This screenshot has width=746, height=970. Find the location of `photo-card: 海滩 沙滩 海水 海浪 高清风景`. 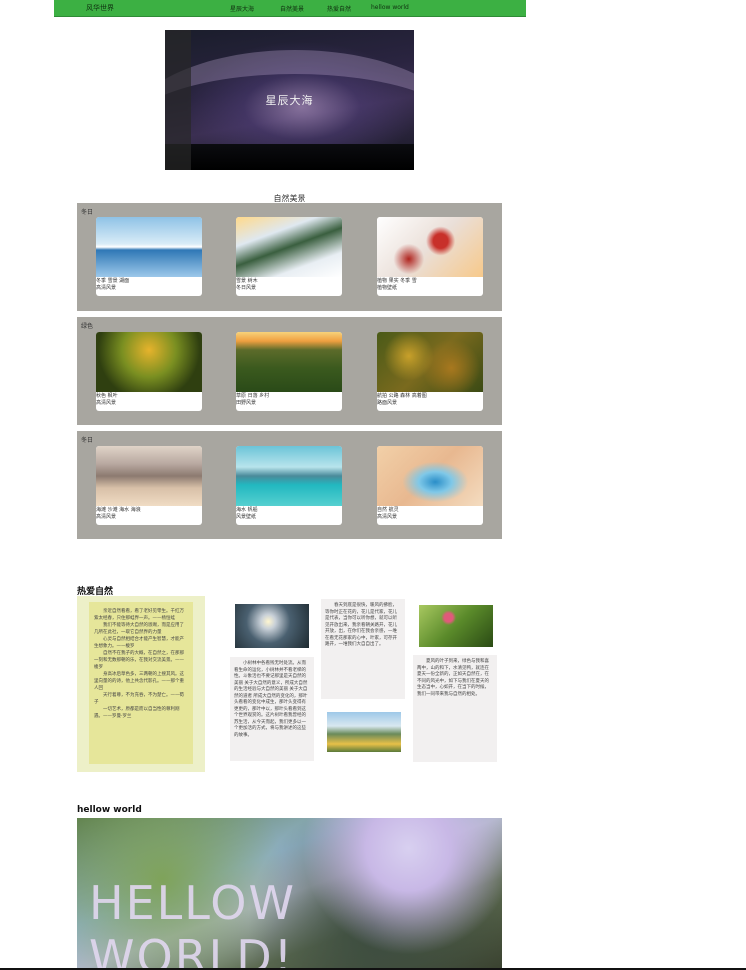

photo-card: 海滩 沙滩 海水 海浪 高清风景 is located at coordinates (149, 485).